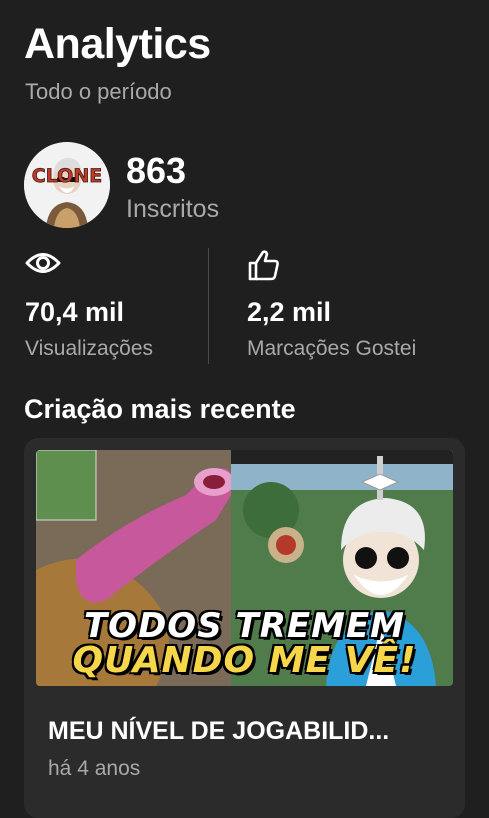 This screenshot has height=818, width=489. What do you see at coordinates (289, 312) in the screenshot?
I see `likes-value: 2,2 mil` at bounding box center [289, 312].